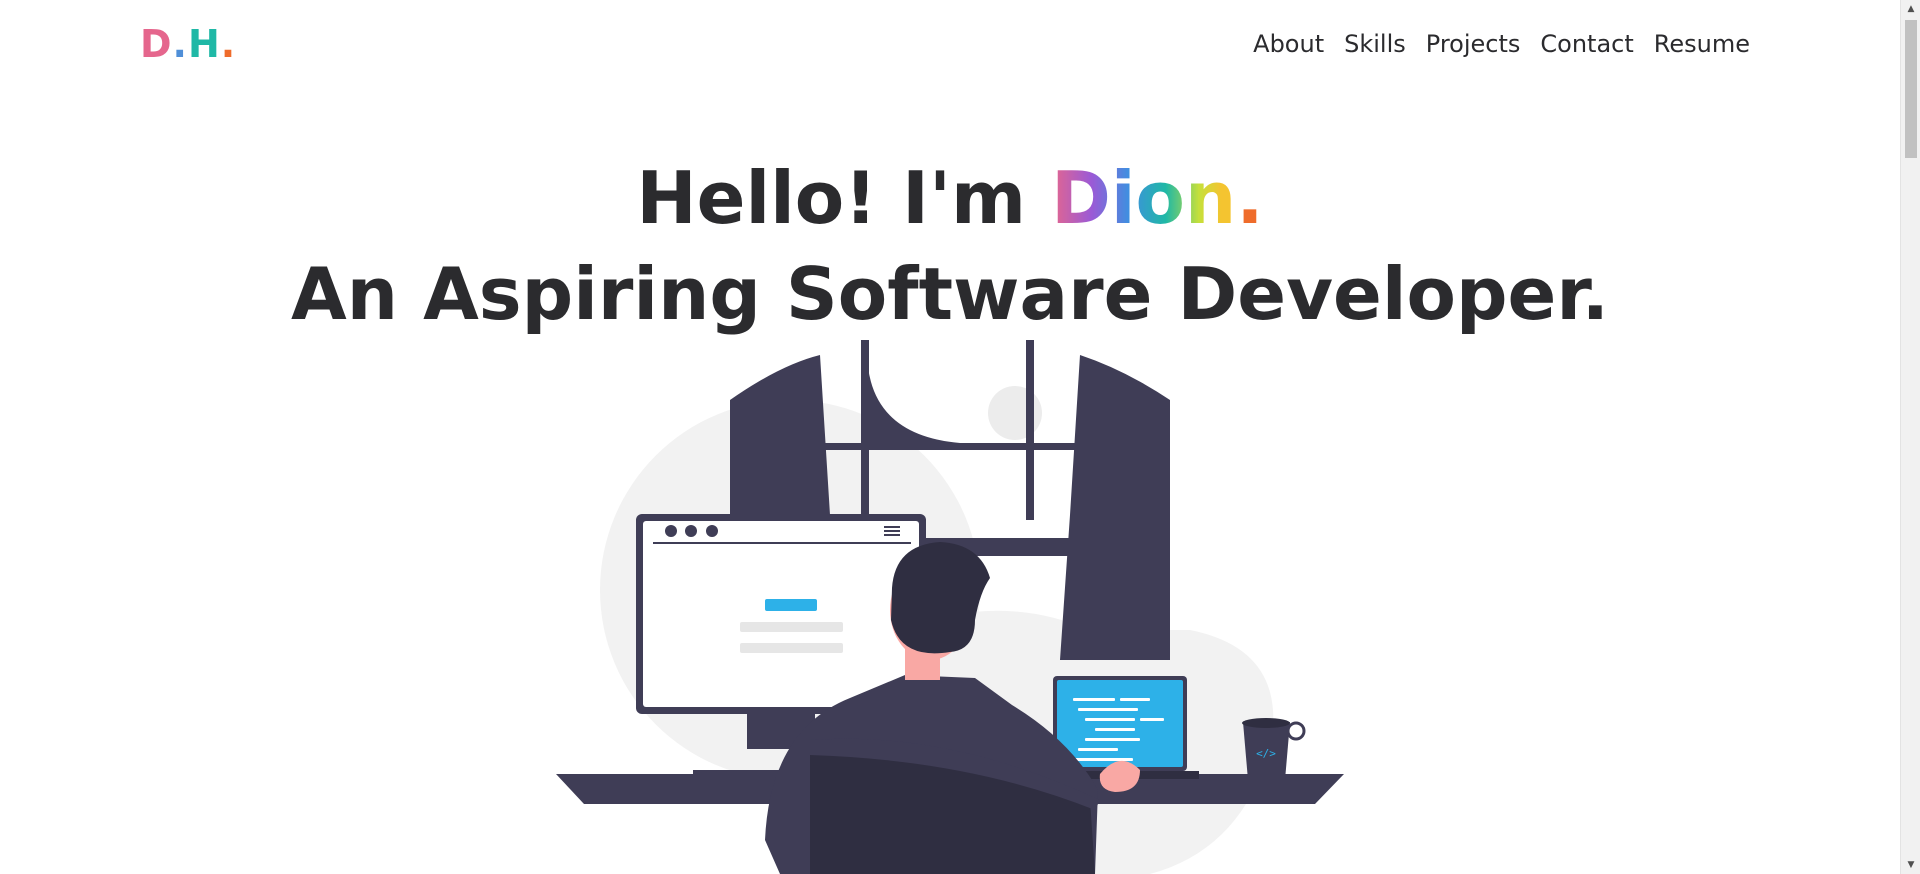  Describe the element at coordinates (844, 198) in the screenshot. I see `hero-greeting: Hello! I'm` at that location.